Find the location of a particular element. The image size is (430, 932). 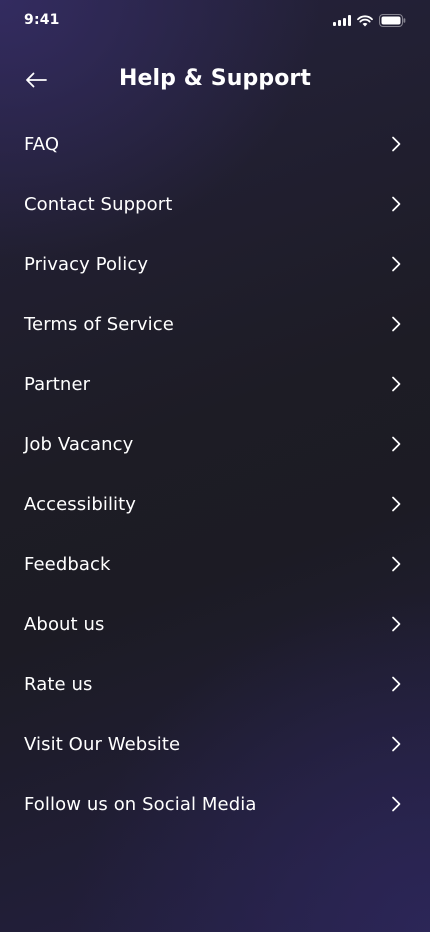

menu-item-label: Accessibility is located at coordinates (80, 504).